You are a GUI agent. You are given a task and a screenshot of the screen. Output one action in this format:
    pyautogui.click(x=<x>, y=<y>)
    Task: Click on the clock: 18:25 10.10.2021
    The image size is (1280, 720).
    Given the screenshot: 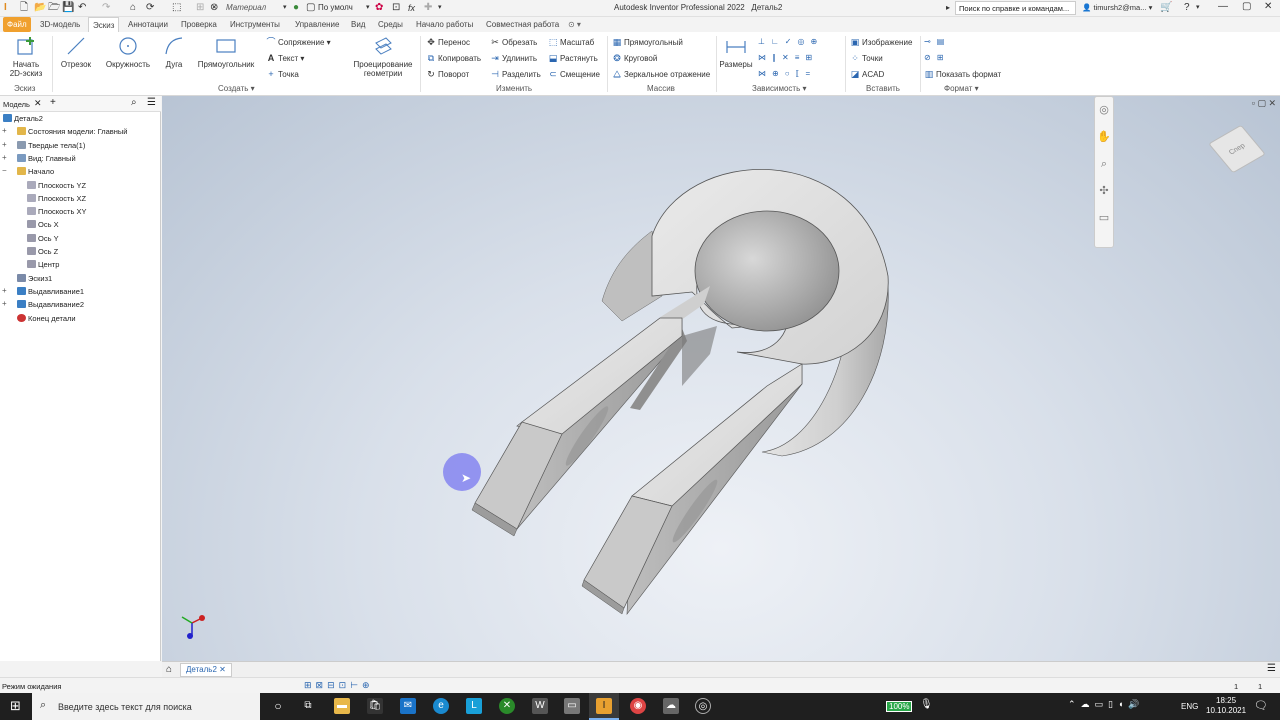 What is the action you would take?
    pyautogui.click(x=1226, y=706)
    